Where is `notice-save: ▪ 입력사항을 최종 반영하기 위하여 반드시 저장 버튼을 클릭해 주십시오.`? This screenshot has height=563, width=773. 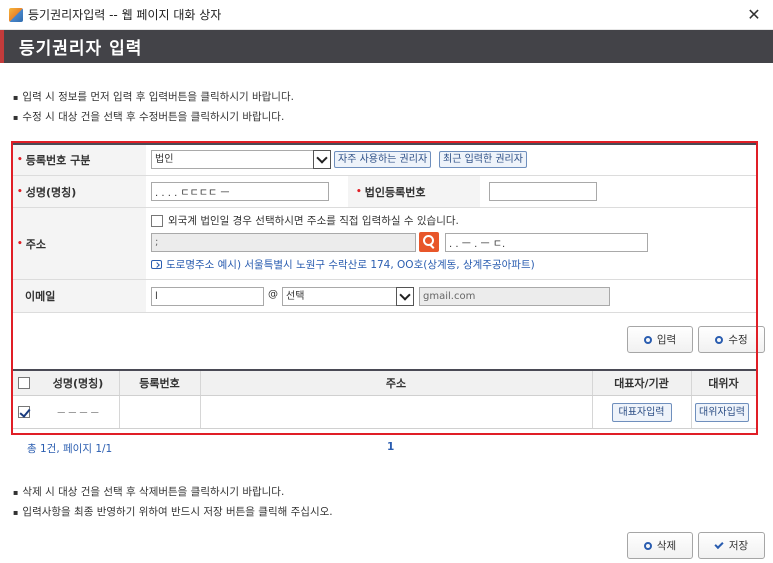 notice-save: ▪ 입력사항을 최종 반영하기 위하여 반드시 저장 버튼을 클릭해 주십시오. is located at coordinates (173, 512).